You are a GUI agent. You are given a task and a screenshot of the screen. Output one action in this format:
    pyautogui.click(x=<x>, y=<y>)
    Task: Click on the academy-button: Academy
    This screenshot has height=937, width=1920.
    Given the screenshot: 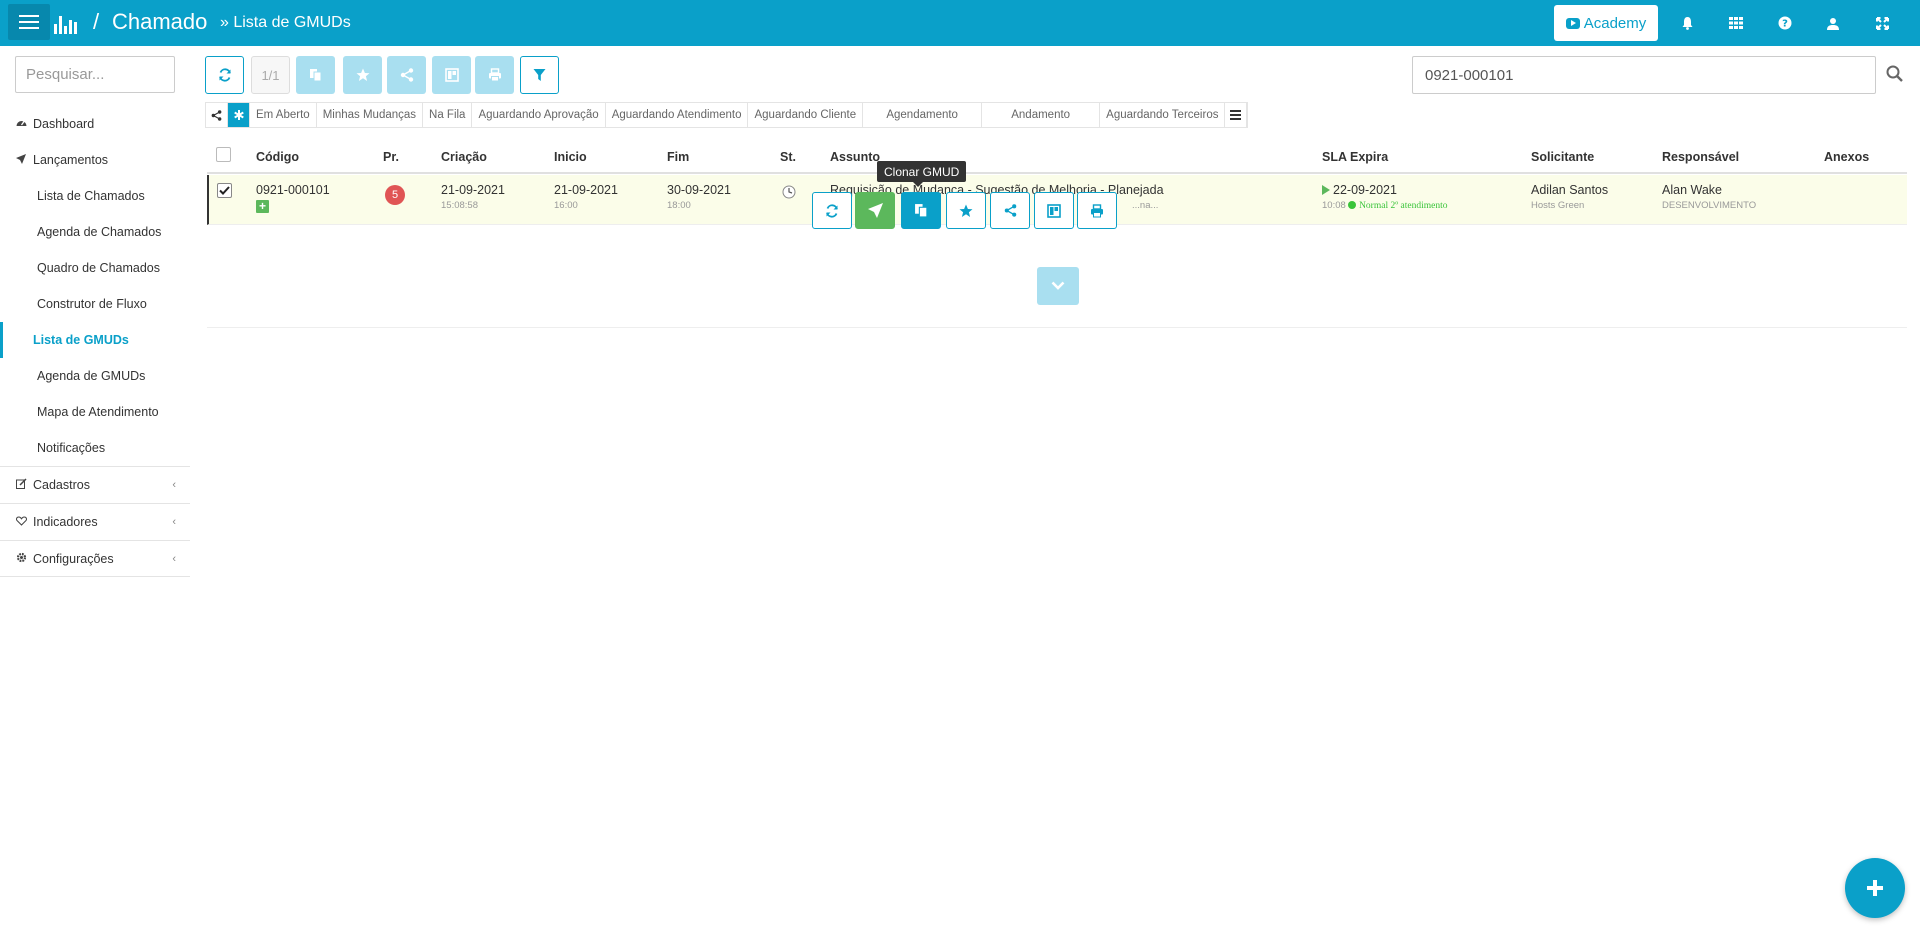 What is the action you would take?
    pyautogui.click(x=1606, y=23)
    